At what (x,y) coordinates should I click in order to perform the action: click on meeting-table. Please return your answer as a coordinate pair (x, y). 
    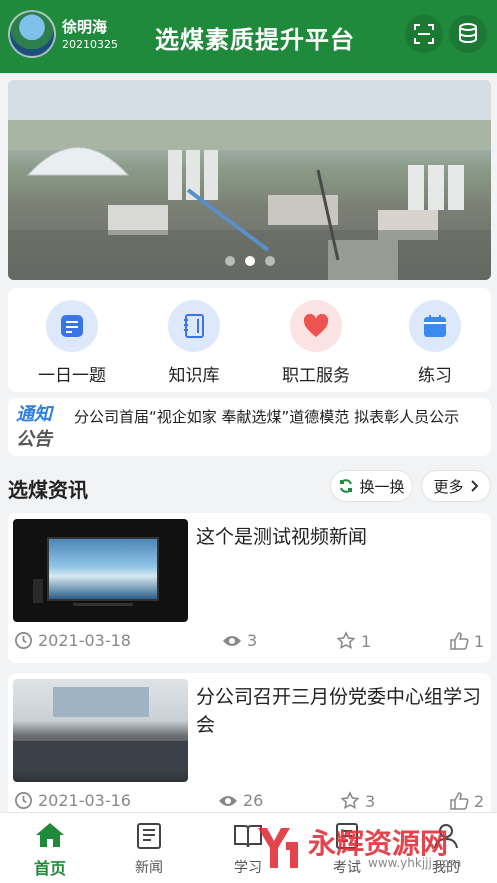
    Looking at the image, I should click on (100, 755).